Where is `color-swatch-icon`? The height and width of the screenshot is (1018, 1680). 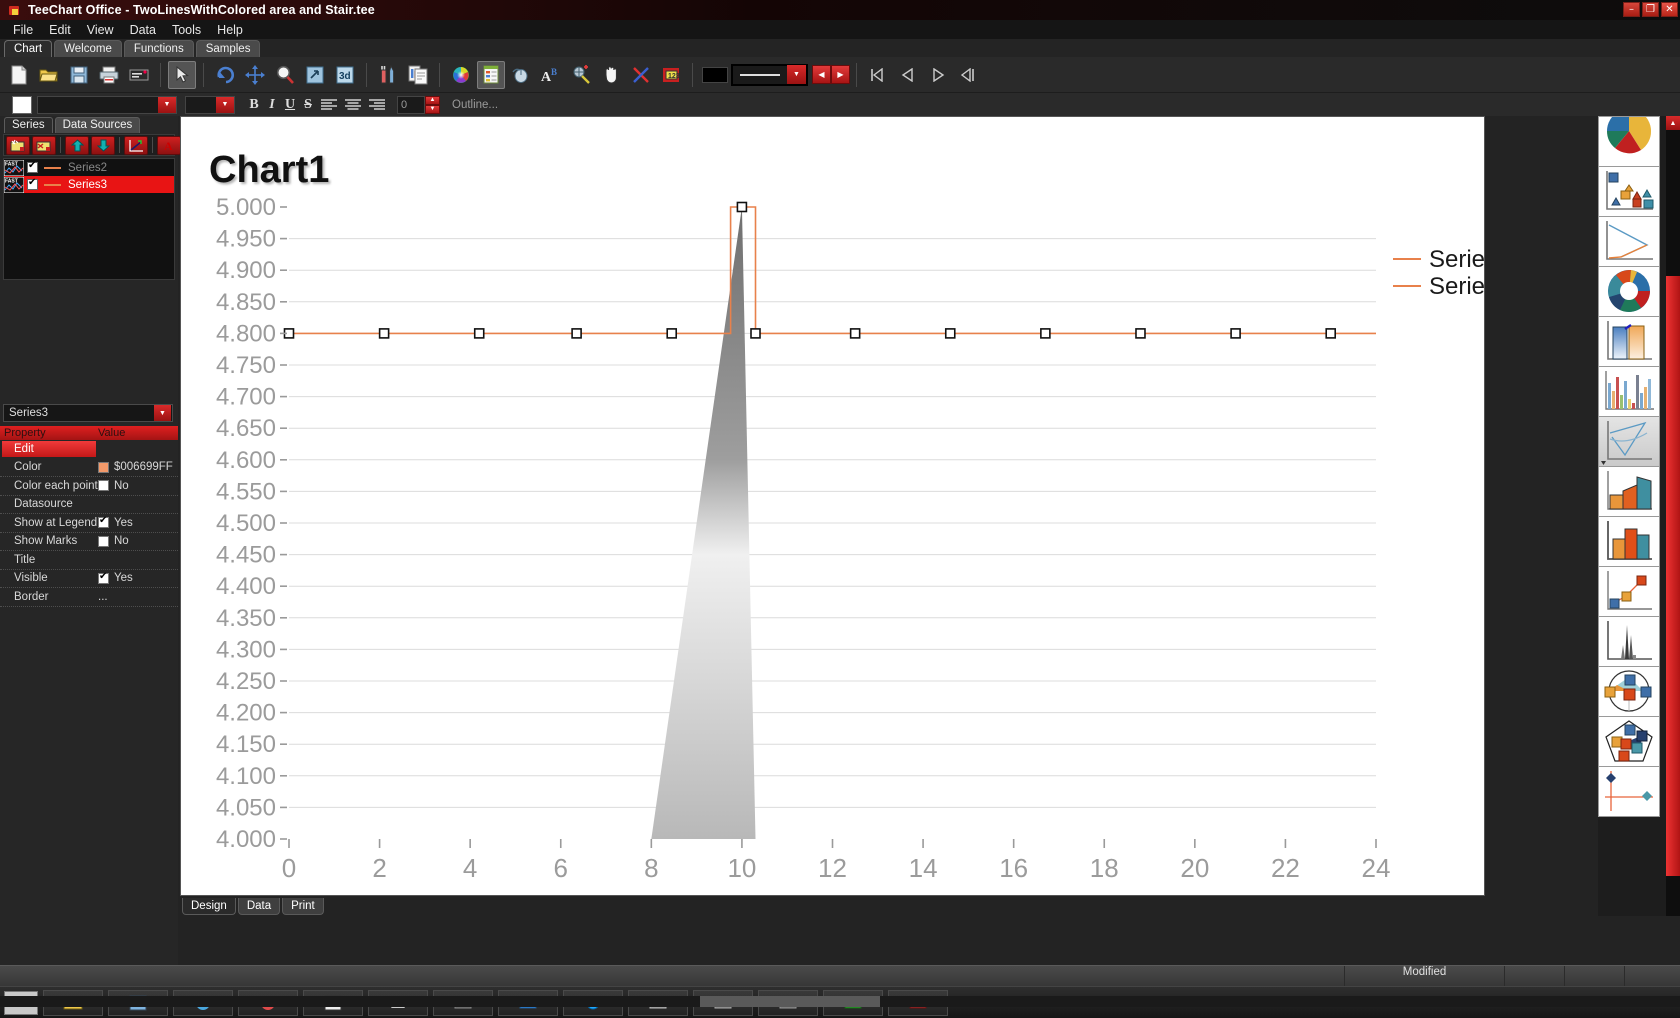
color-swatch-icon is located at coordinates (103, 467).